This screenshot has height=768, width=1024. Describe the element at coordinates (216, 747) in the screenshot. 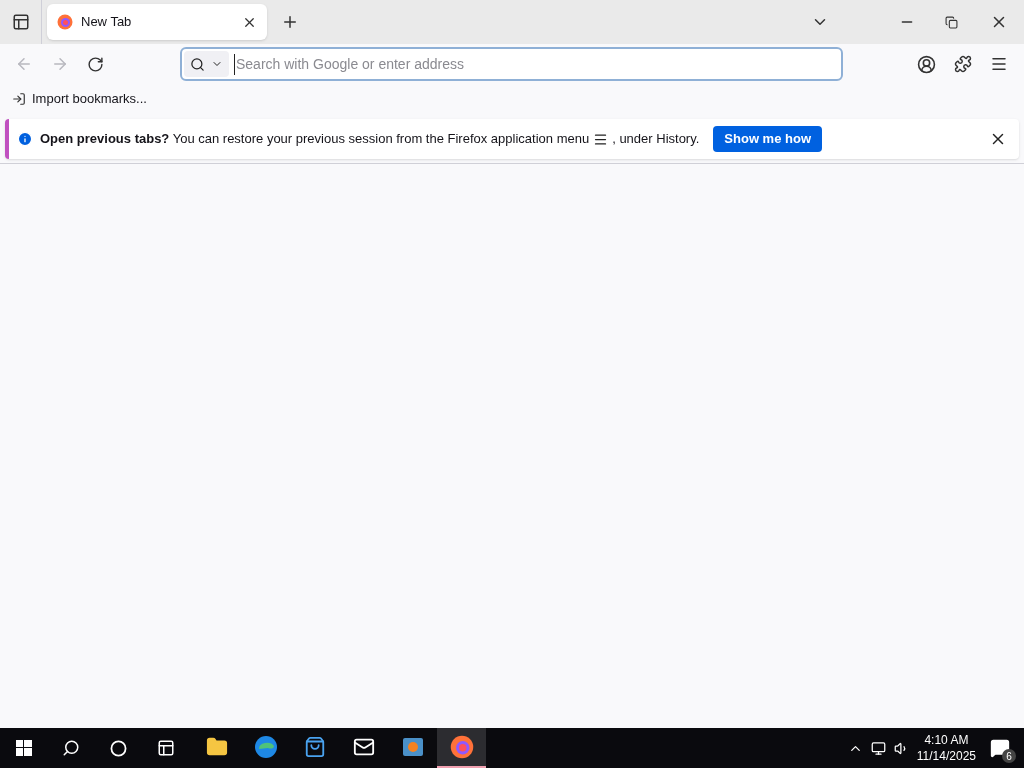

I see `folder-icon` at that location.